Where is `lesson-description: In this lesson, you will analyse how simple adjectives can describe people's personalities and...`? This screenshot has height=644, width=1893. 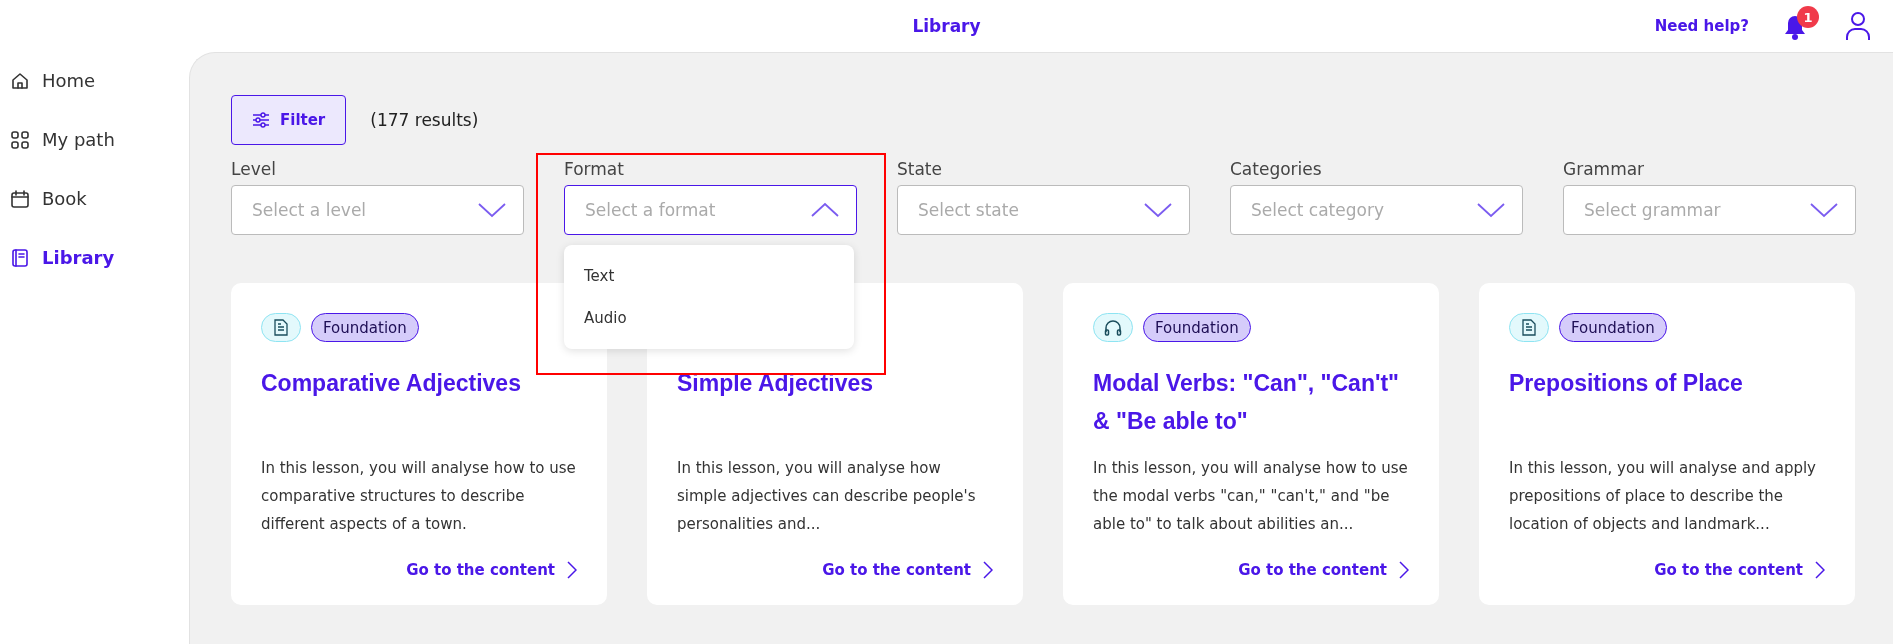
lesson-description: In this lesson, you will analyse how simple adjectives can describe people's personalities and... is located at coordinates (827, 496).